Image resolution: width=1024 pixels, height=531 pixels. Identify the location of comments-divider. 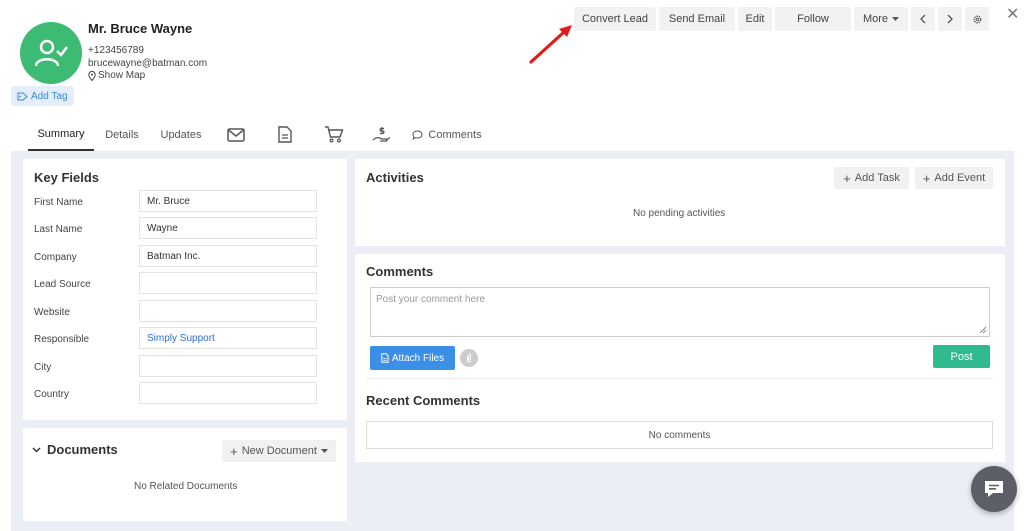
(679, 378).